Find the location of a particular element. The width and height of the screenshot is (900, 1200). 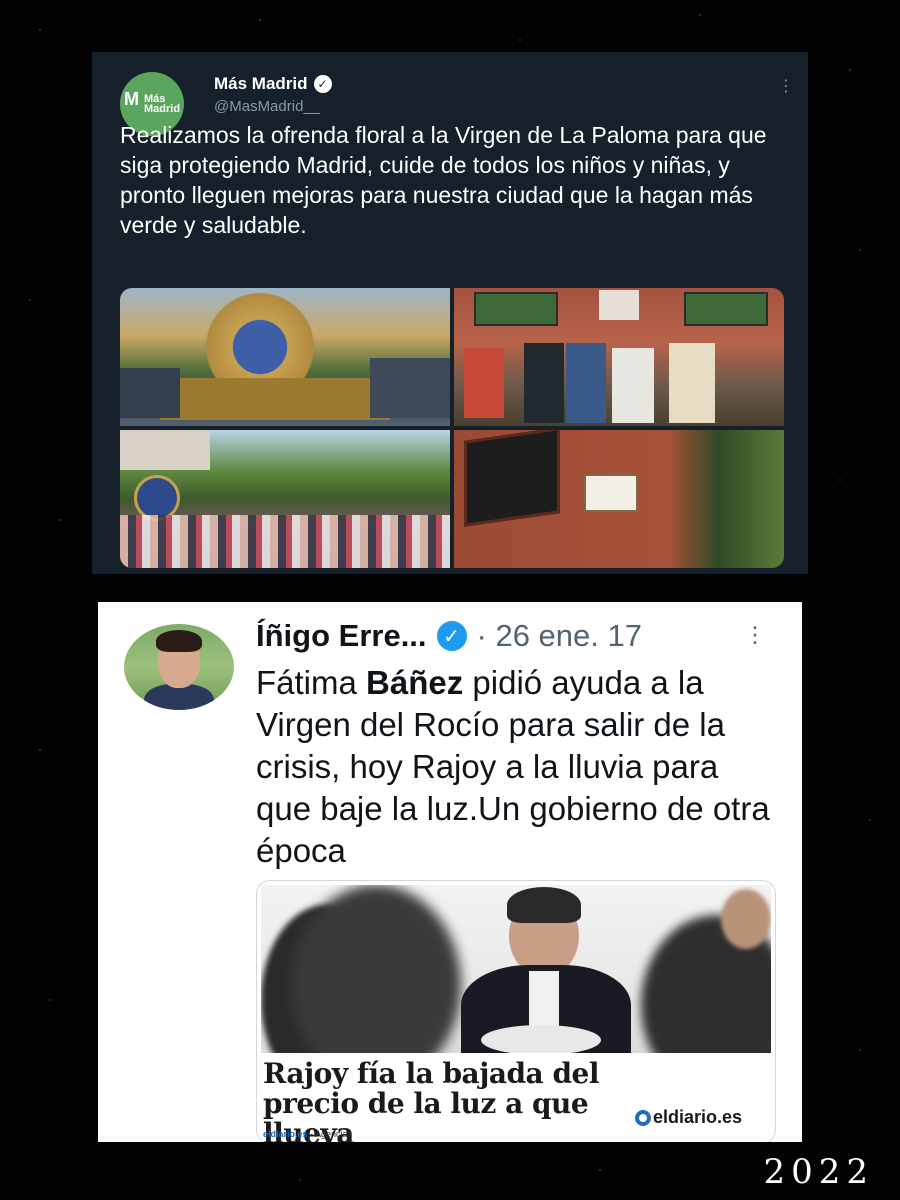

inigo-errejon-avatar is located at coordinates (179, 667).